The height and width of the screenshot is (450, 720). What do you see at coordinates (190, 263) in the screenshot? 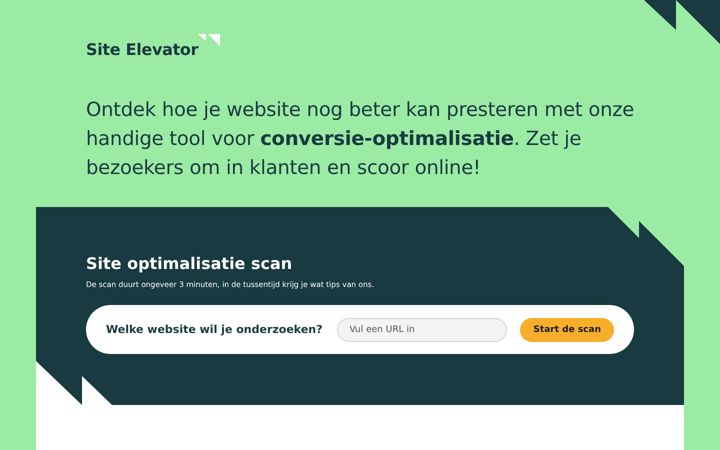
I see `scan-title: Site optimalisatie scan` at bounding box center [190, 263].